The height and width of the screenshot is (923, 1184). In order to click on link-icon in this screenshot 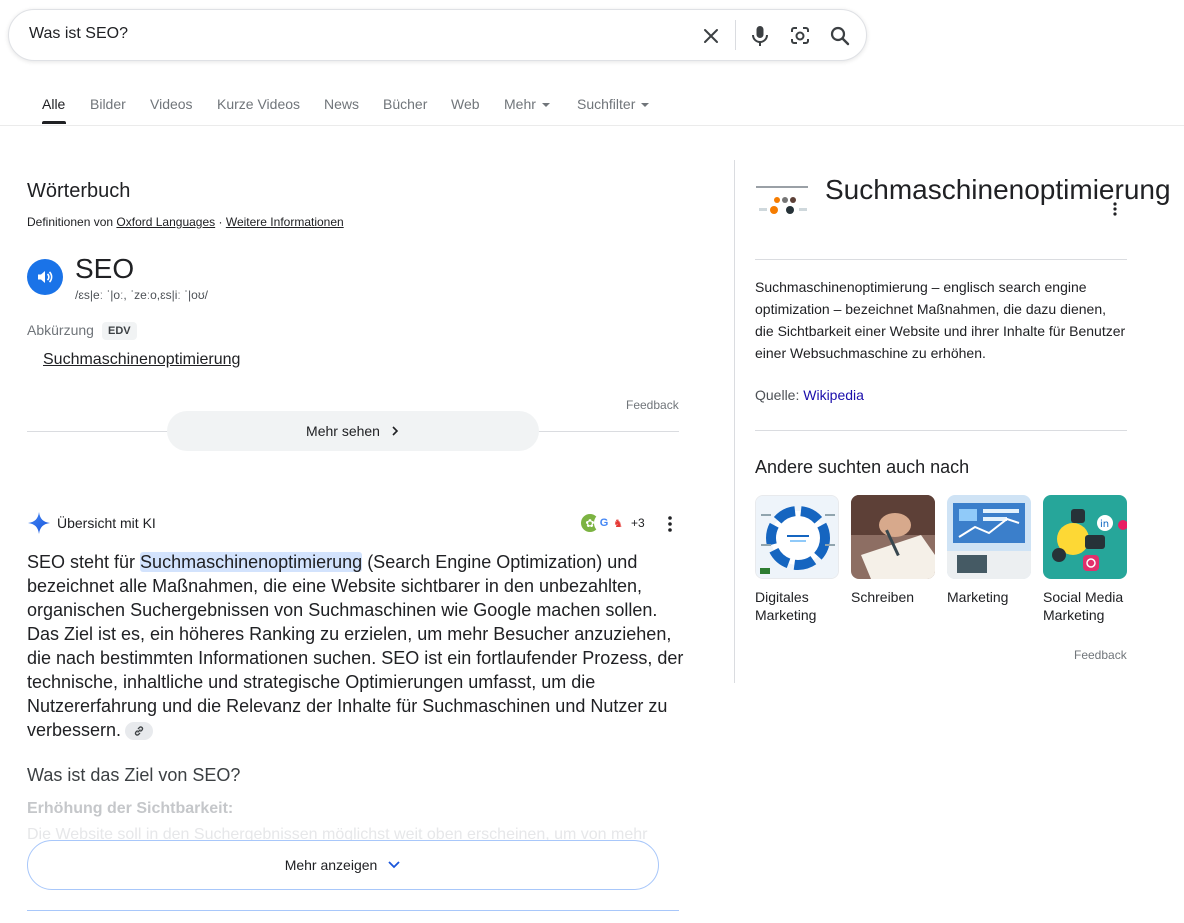, I will do `click(139, 731)`.